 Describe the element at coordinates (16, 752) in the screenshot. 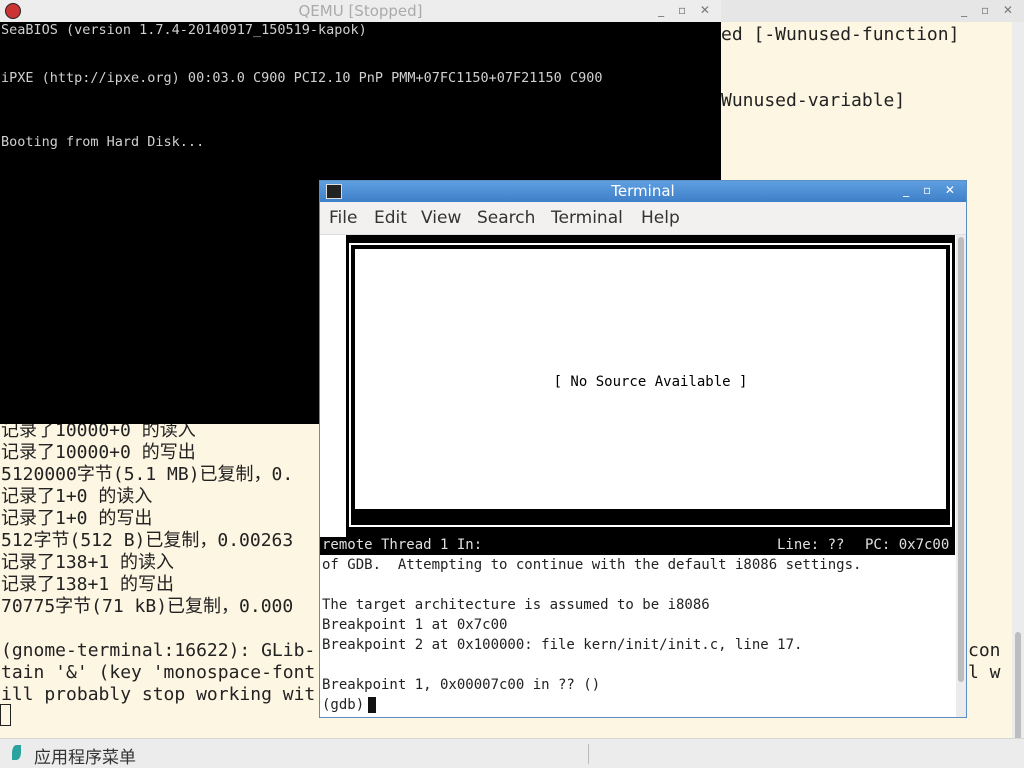

I see `app-menu-leaf-icon` at that location.